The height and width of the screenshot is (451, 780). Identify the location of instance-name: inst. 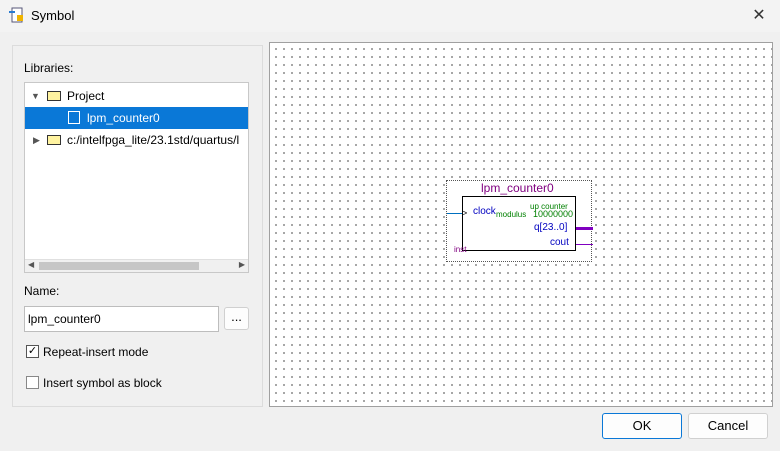
(460, 249).